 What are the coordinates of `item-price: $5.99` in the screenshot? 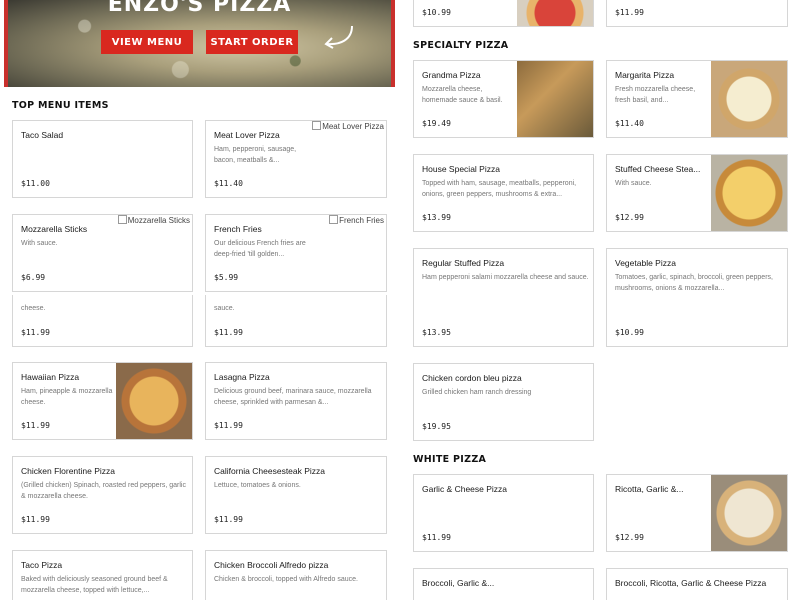 It's located at (226, 277).